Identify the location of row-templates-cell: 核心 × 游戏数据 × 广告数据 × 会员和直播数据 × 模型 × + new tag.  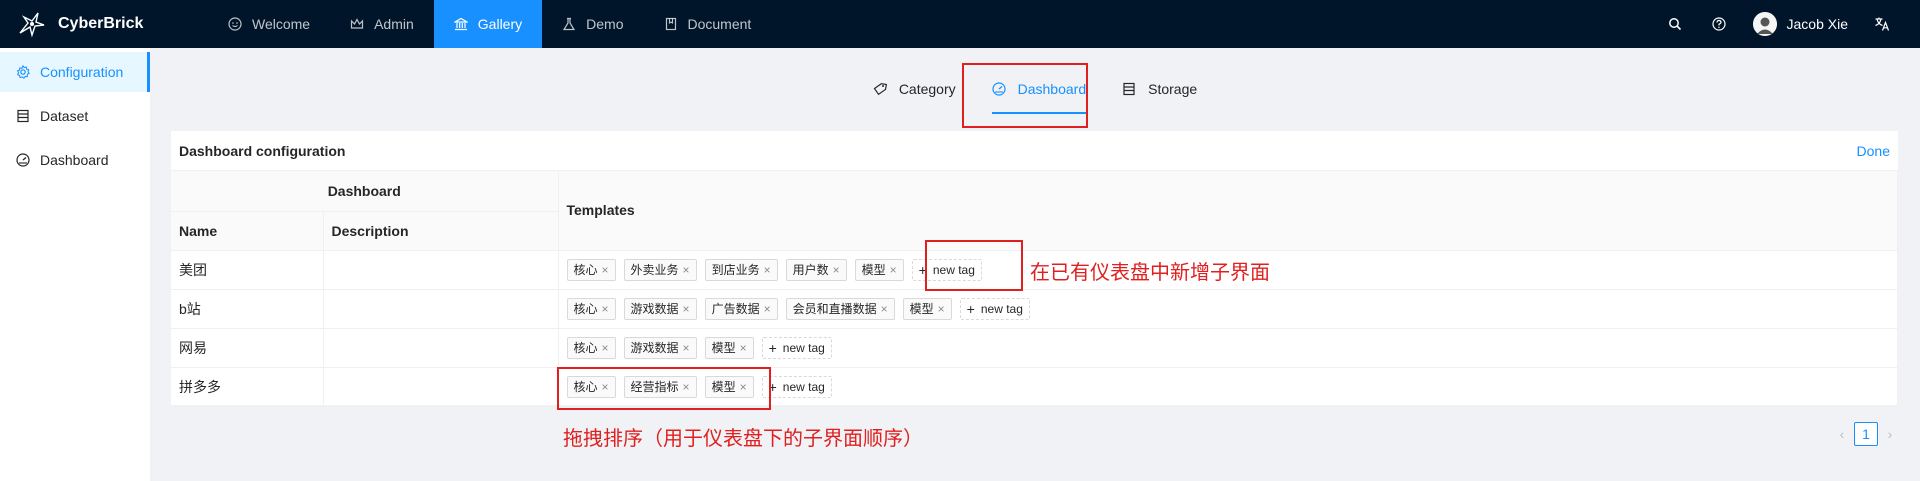
(1228, 309).